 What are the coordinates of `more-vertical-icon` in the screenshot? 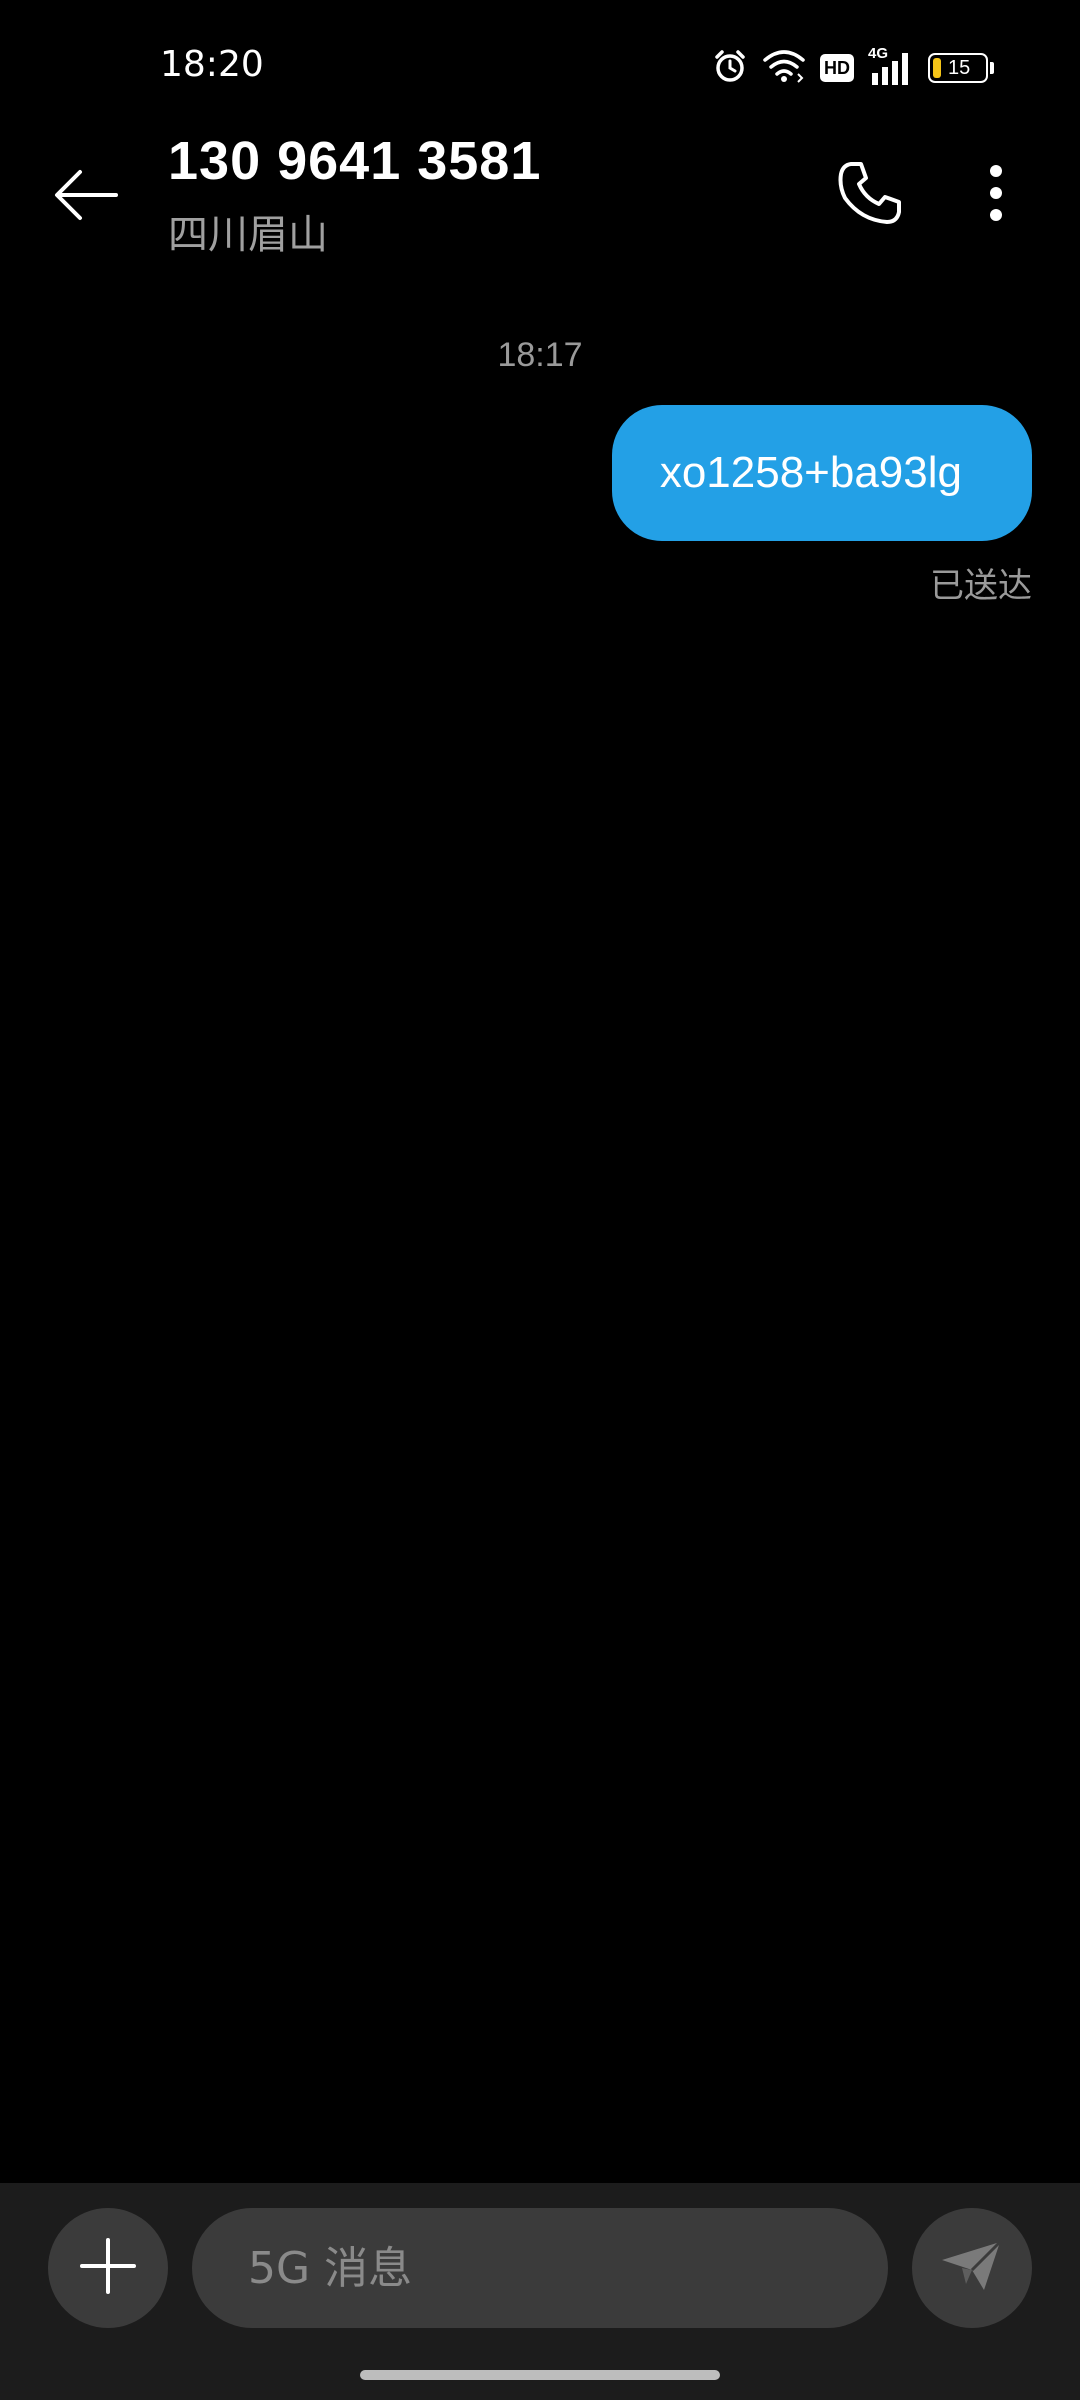 It's located at (996, 195).